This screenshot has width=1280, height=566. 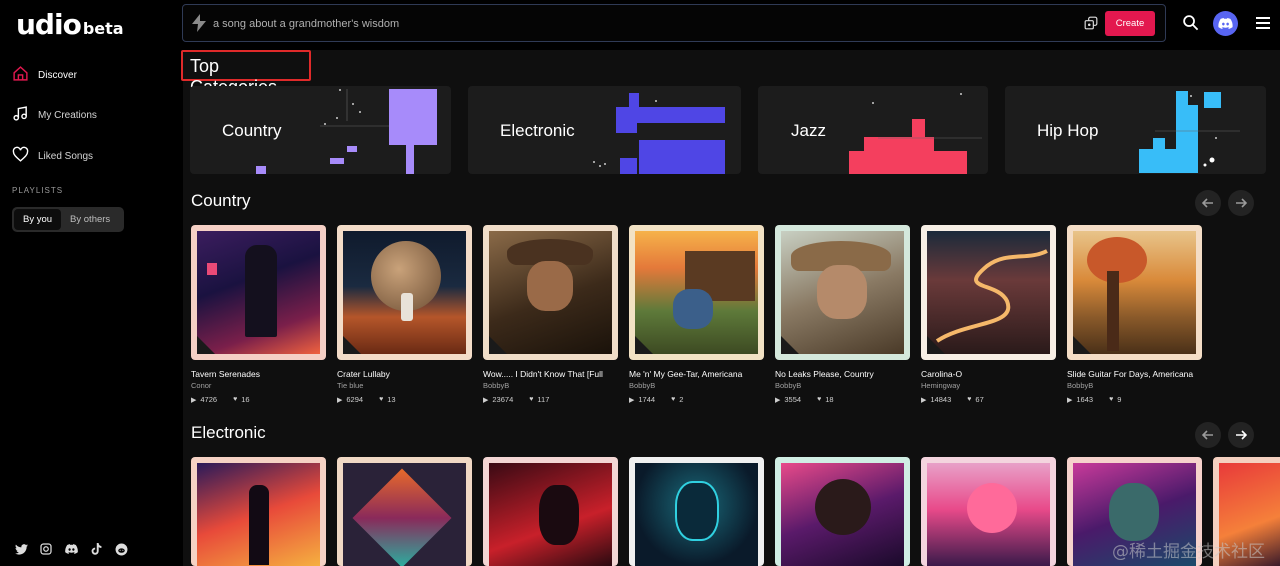 What do you see at coordinates (989, 374) in the screenshot?
I see `song-title: Carolina-O` at bounding box center [989, 374].